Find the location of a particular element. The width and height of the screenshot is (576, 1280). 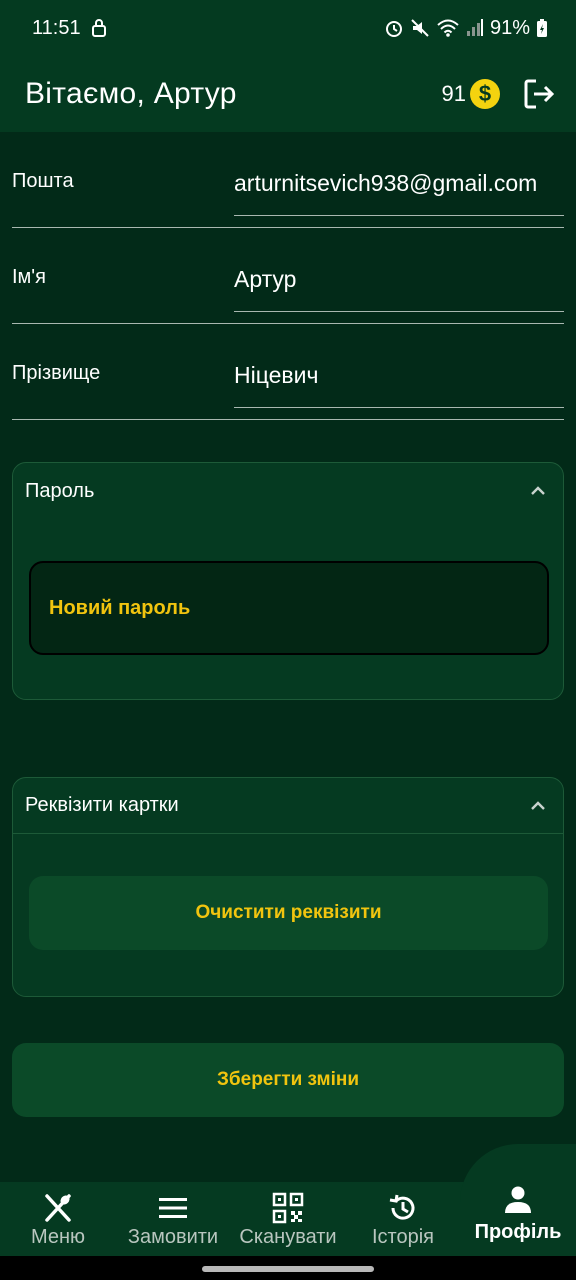

clear-card-button: Очистити реквізити is located at coordinates (288, 913).